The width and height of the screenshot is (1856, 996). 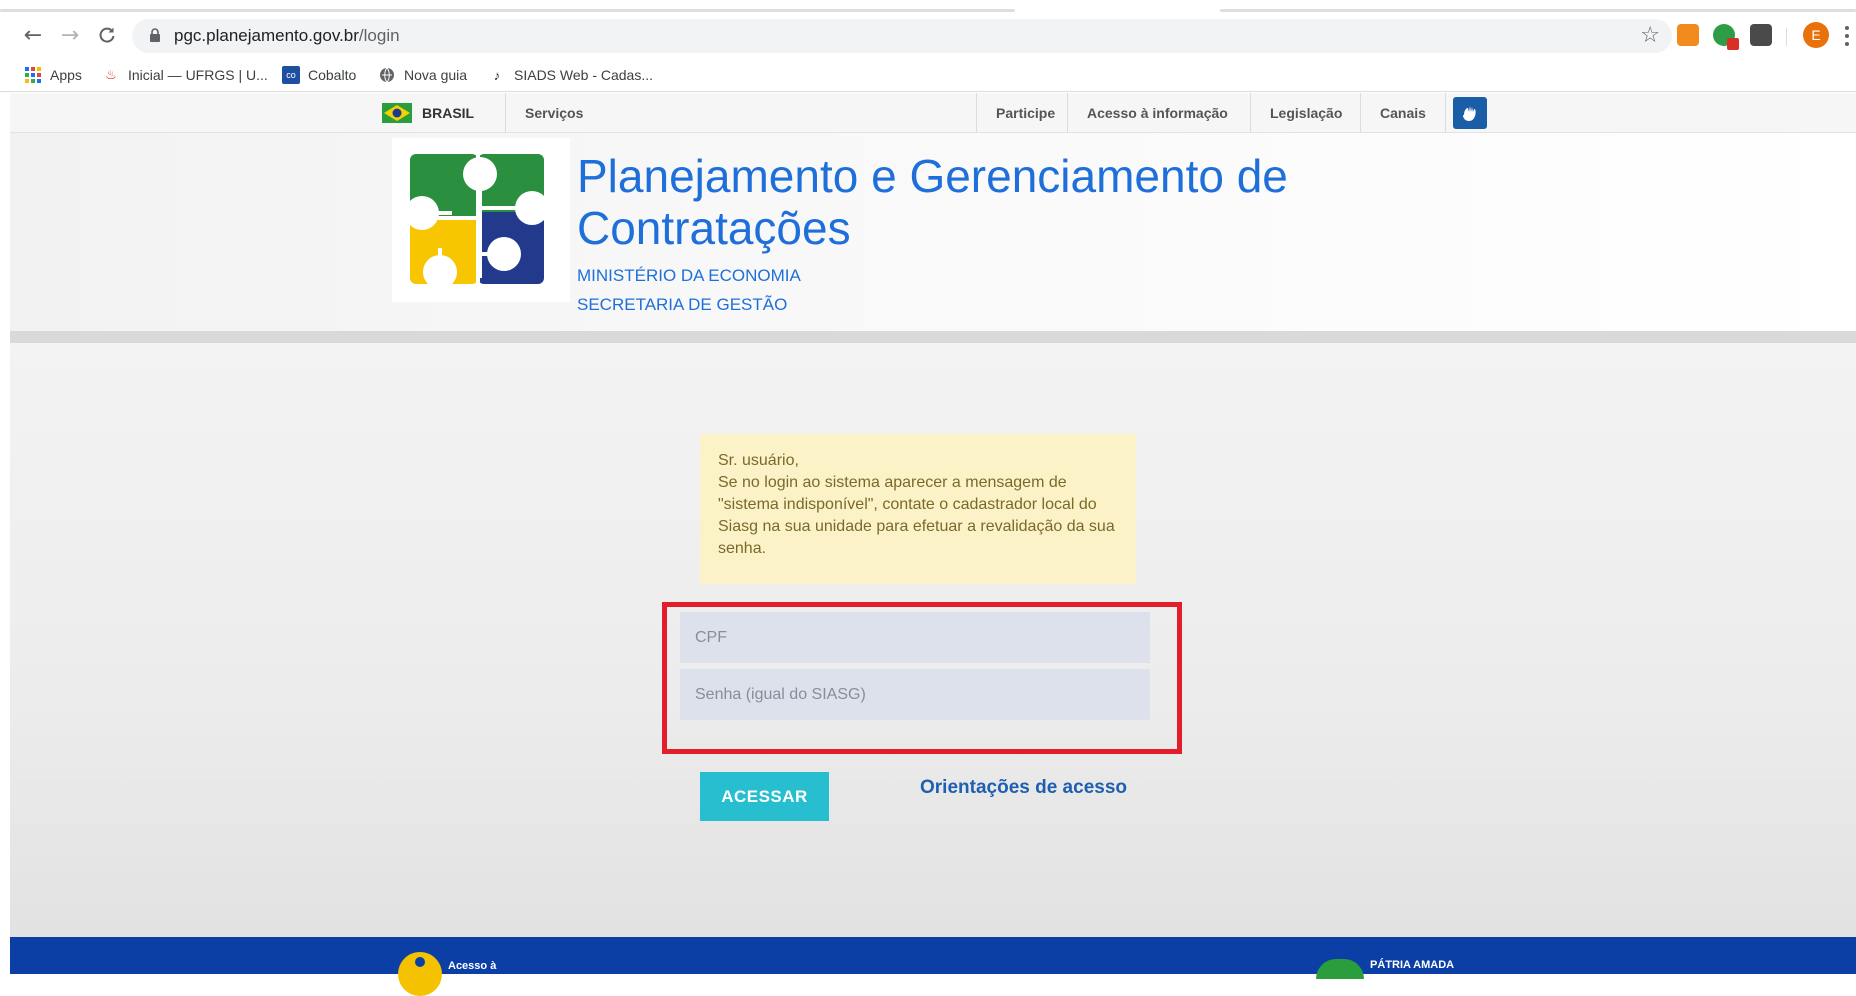 What do you see at coordinates (107, 35) in the screenshot?
I see `reload-icon` at bounding box center [107, 35].